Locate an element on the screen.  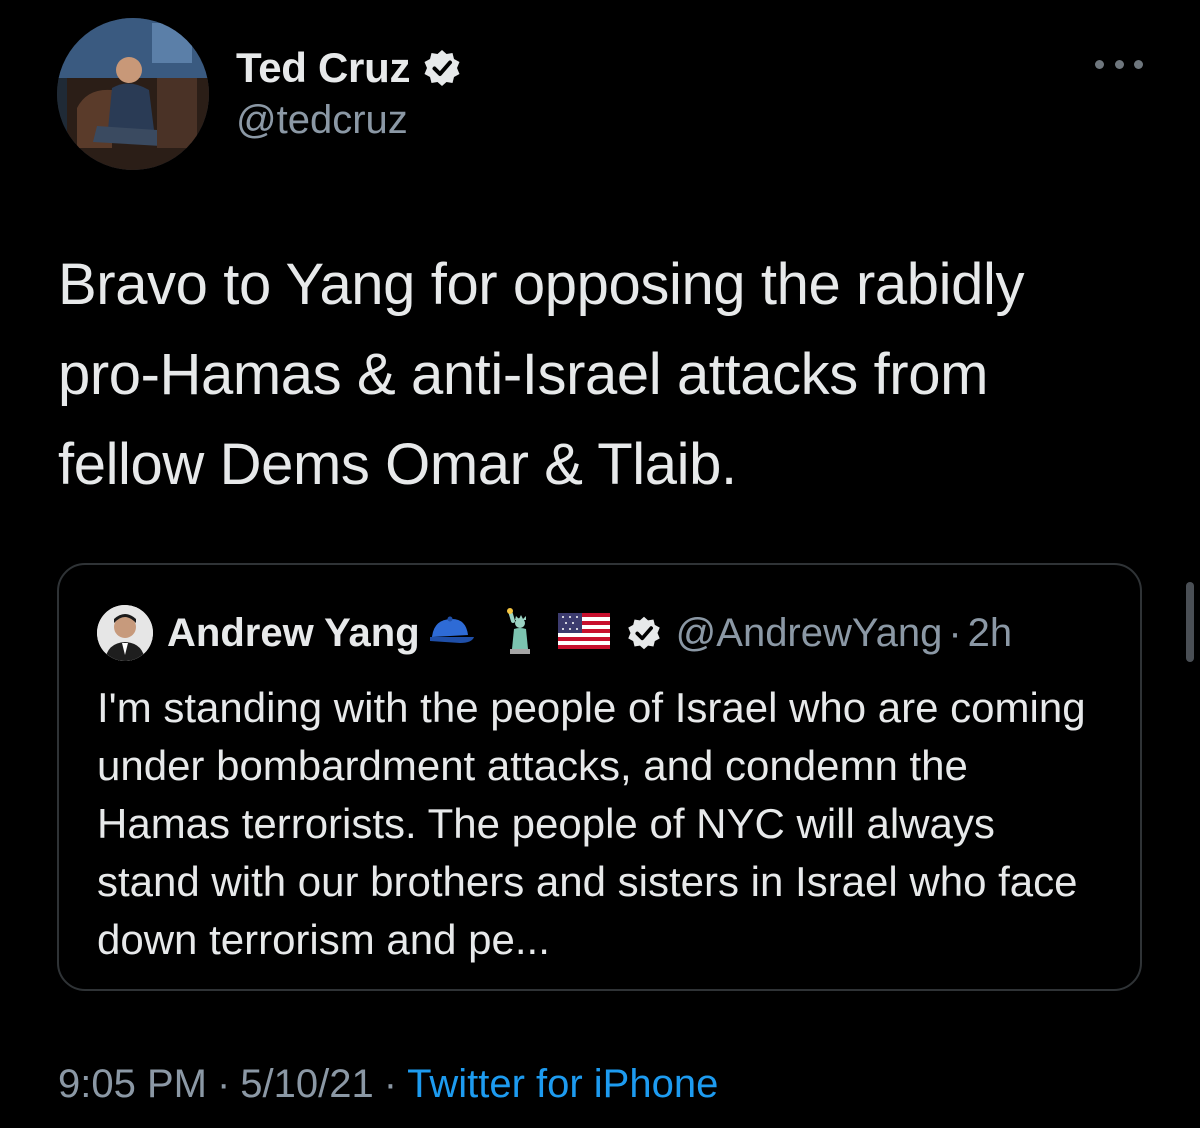
author-display-name: Ted Cruz is located at coordinates (323, 68).